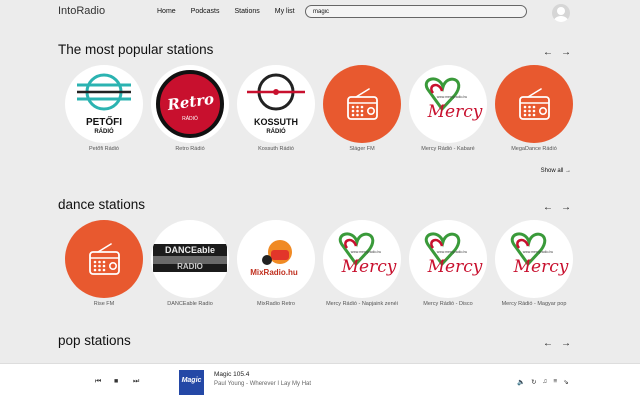 The image size is (640, 400). Describe the element at coordinates (263, 384) in the screenshot. I see `now-playing-song: Paul Young - Wherever I Lay My Hat` at that location.